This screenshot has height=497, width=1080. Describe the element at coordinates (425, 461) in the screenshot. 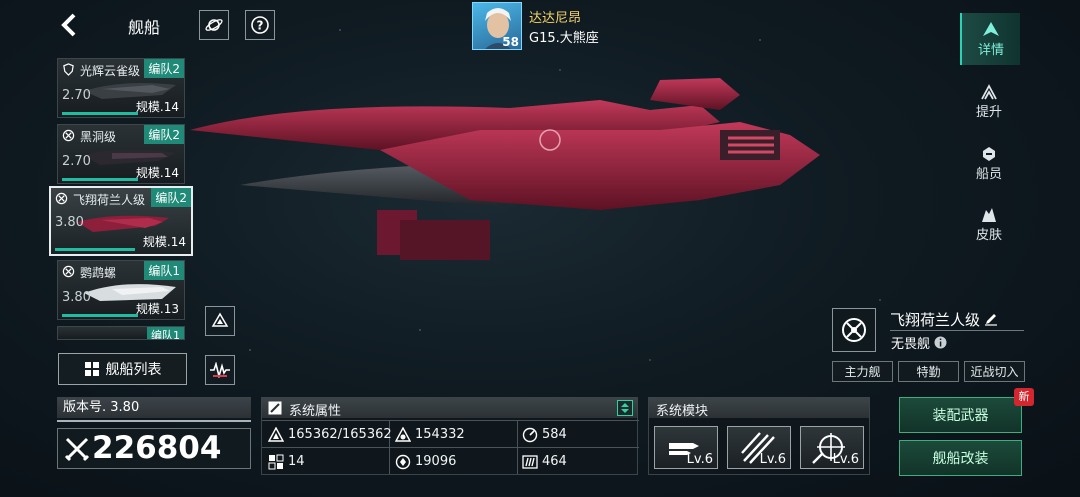

I see `attr-shield: 19096` at that location.